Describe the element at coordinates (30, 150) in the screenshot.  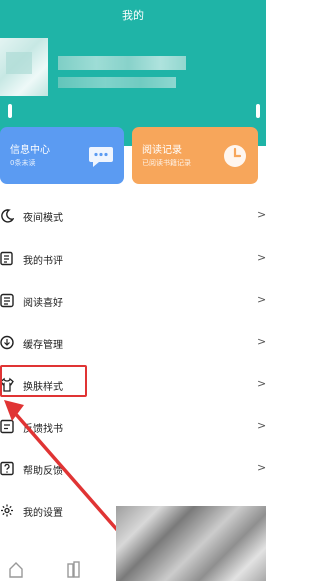
I see `message-center-title: 信息中心` at that location.